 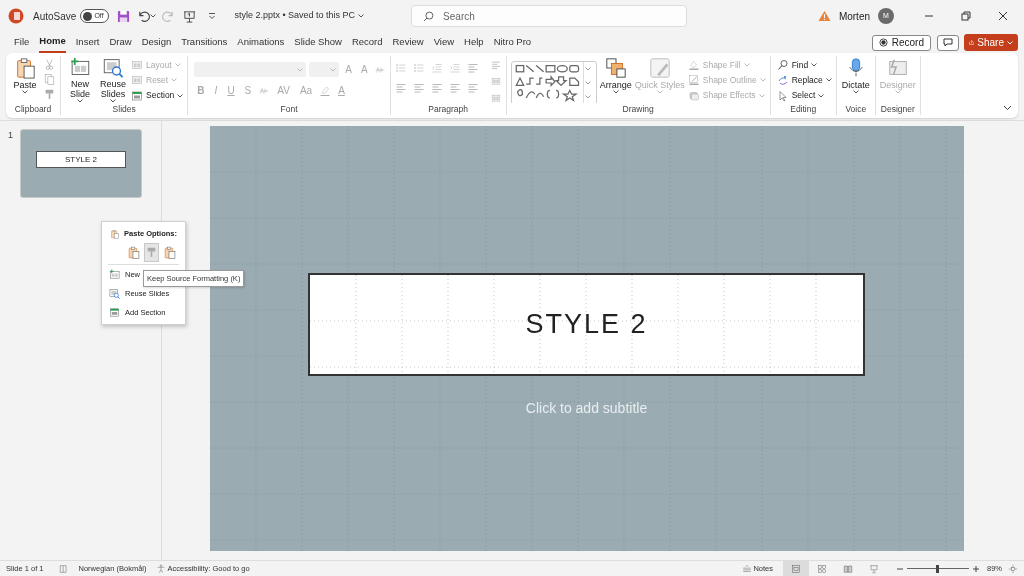 I want to click on group-label: Slides, so click(x=124, y=109).